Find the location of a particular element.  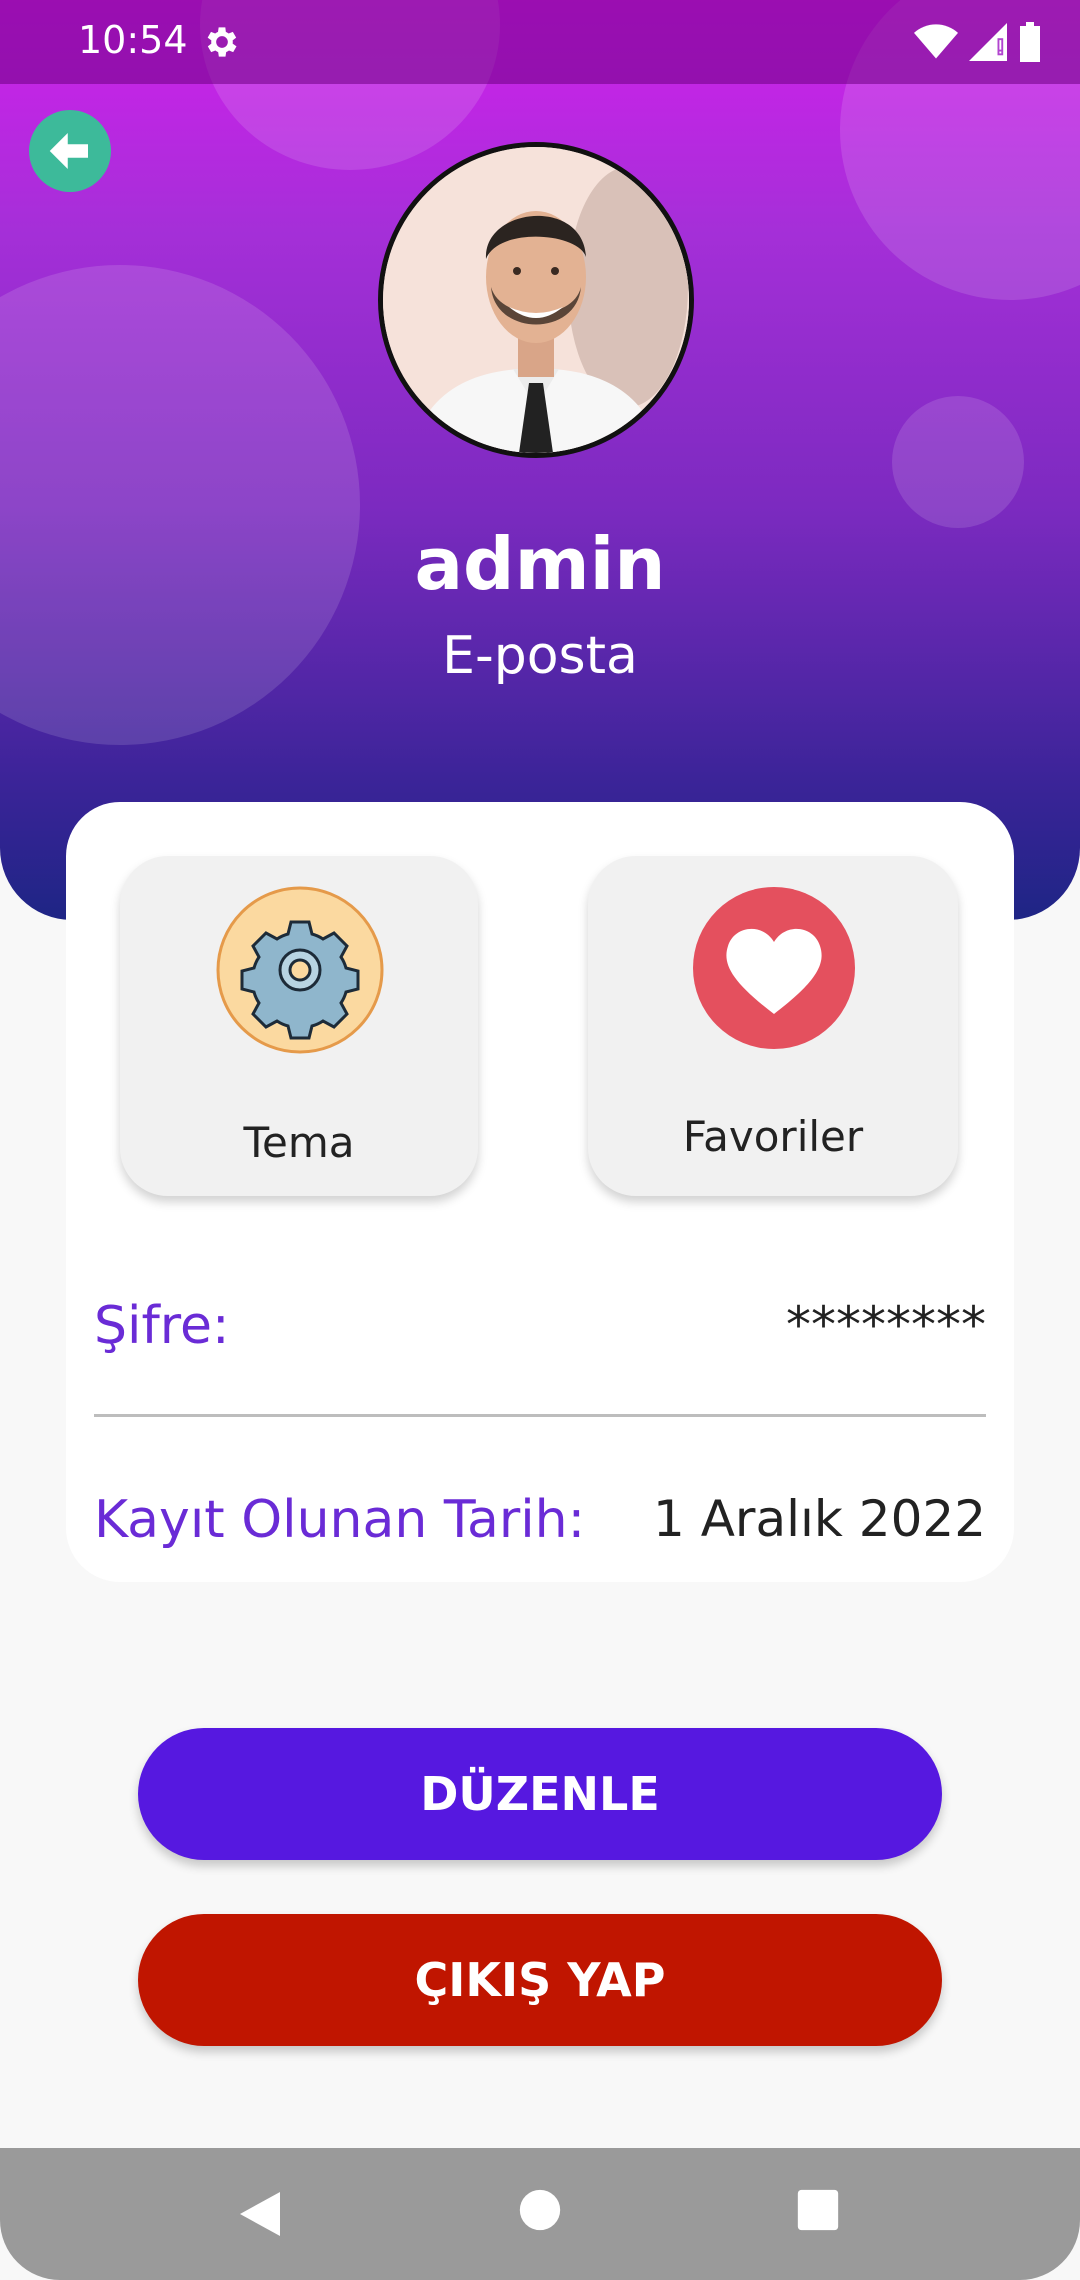

registration-date-value: 1 Aralık 2022 is located at coordinates (819, 1519).